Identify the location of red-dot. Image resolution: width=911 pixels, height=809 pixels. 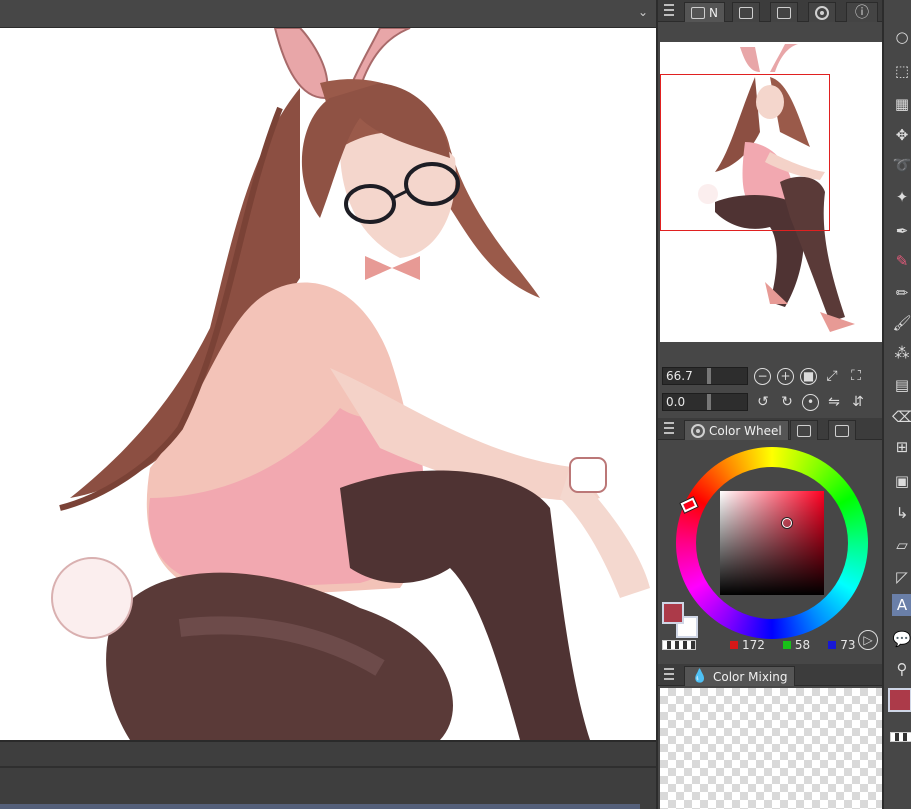
(734, 645).